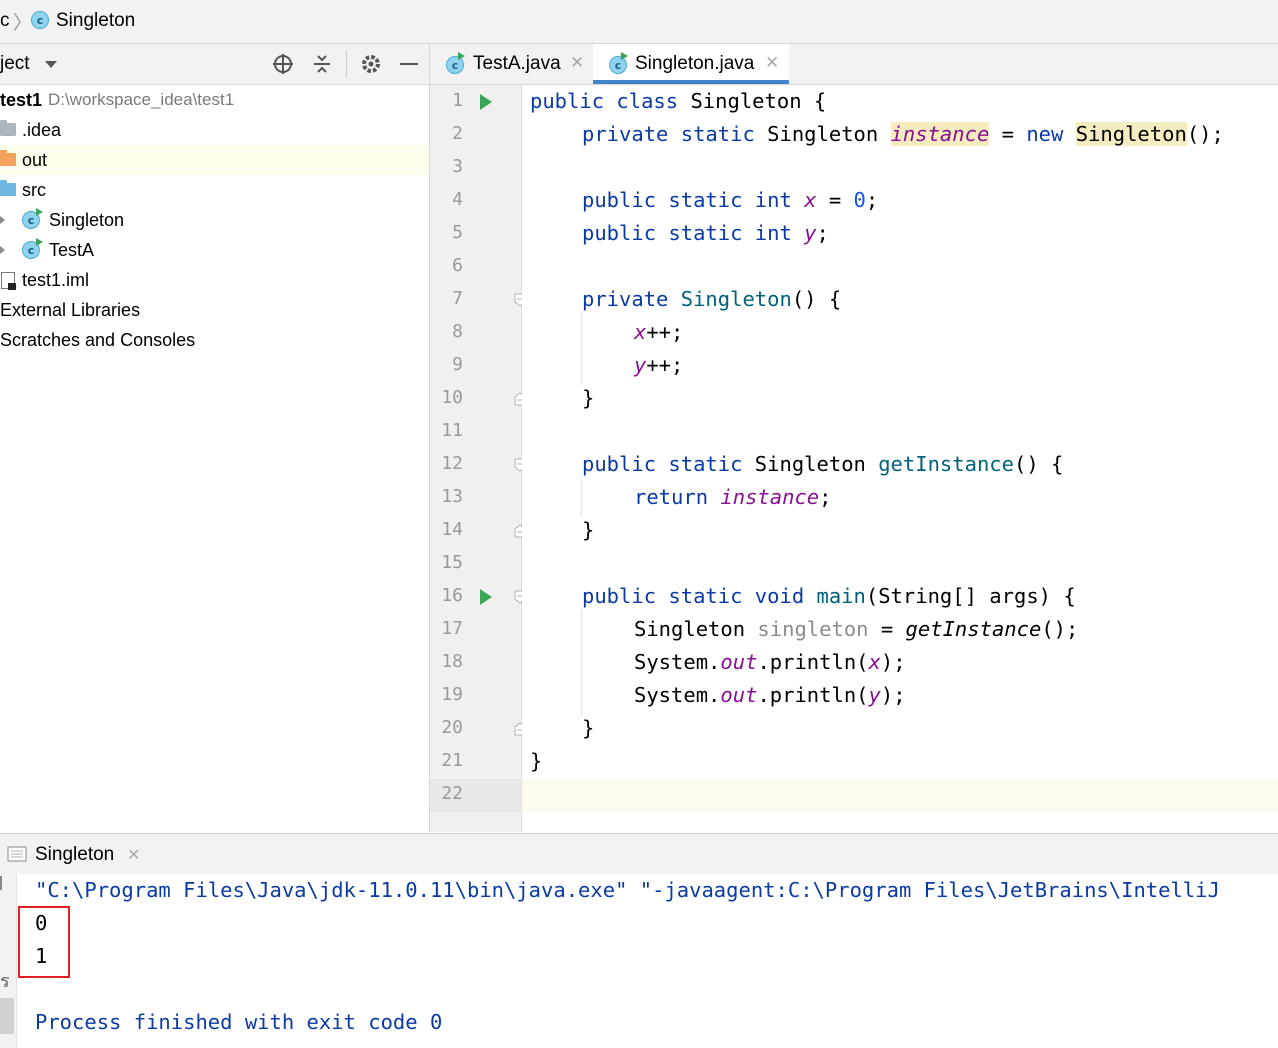  What do you see at coordinates (214, 310) in the screenshot?
I see `tree-item-external-libraries: External Libraries` at bounding box center [214, 310].